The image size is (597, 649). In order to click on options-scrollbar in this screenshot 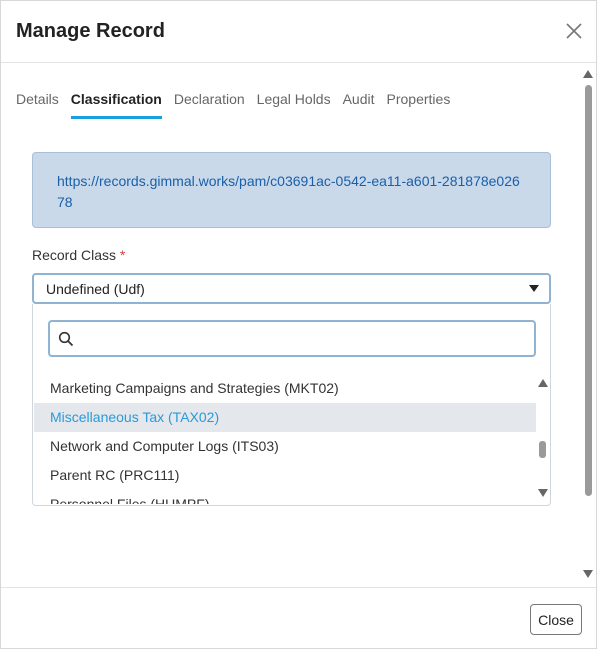, I will do `click(543, 436)`.